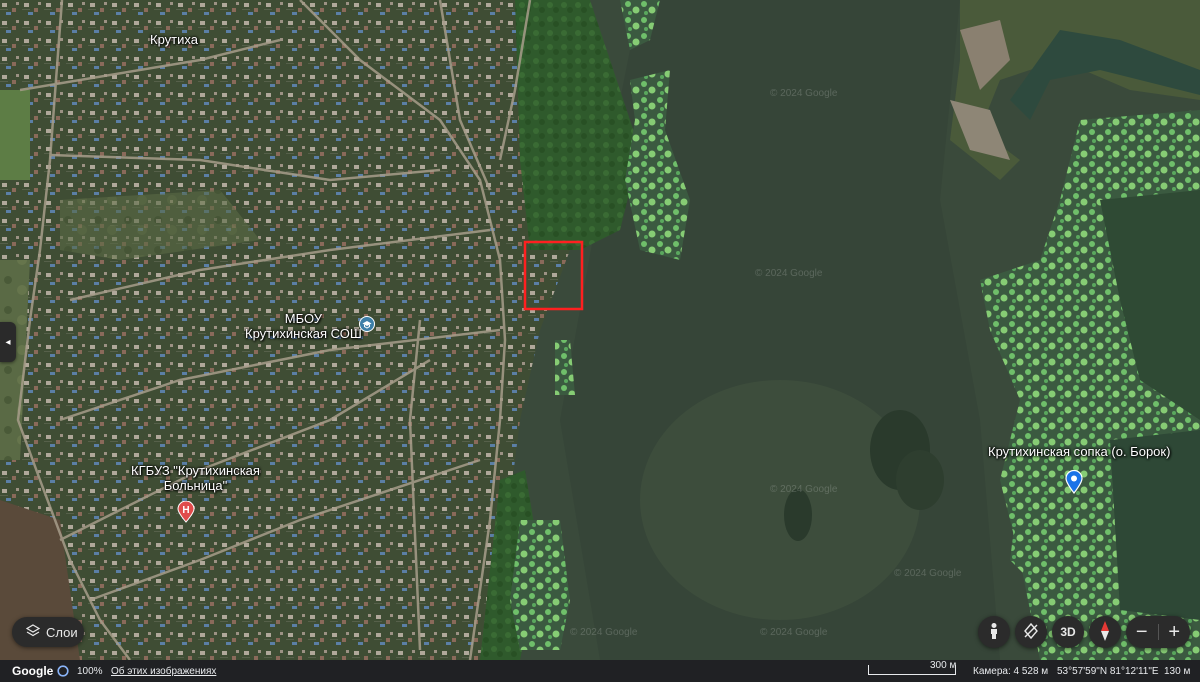 Image resolution: width=1200 pixels, height=682 pixels. What do you see at coordinates (1177, 671) in the screenshot?
I see `elevation: 130 м` at bounding box center [1177, 671].